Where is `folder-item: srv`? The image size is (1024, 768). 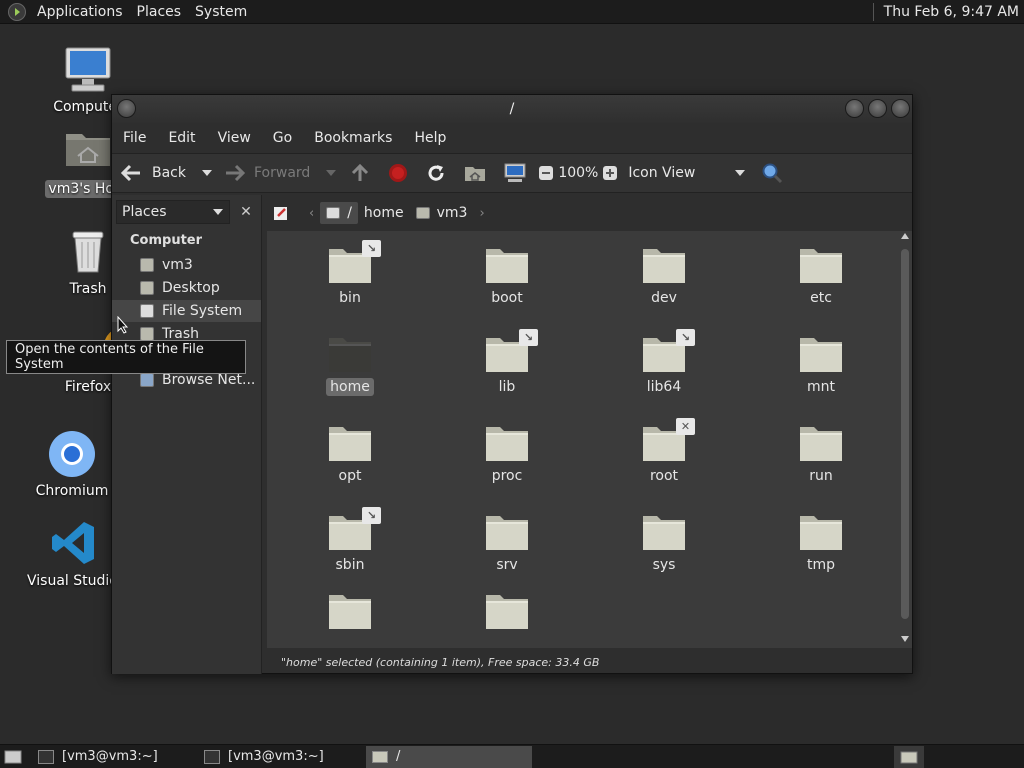
folder-item: srv is located at coordinates (507, 543).